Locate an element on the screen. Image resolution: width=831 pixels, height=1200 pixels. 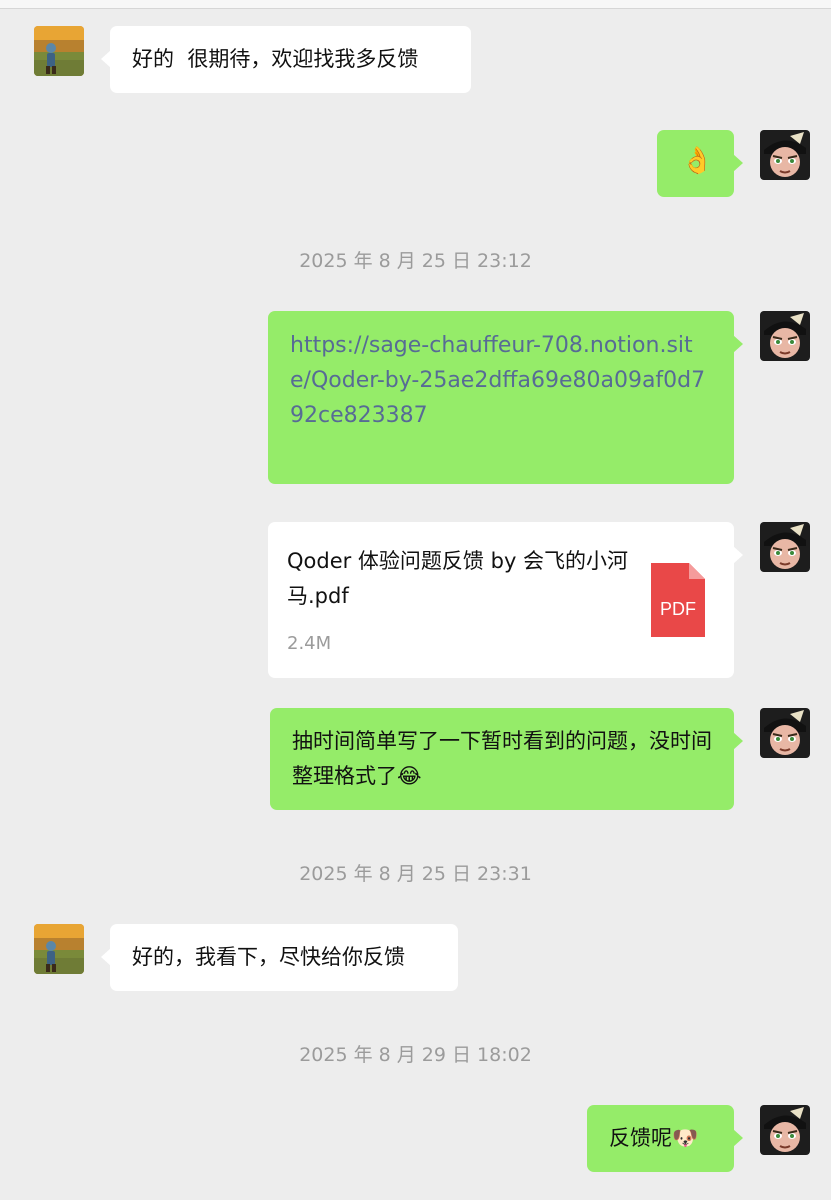
timestamp-text: 2025 年 8 月 25 日 23:31 is located at coordinates (415, 874).